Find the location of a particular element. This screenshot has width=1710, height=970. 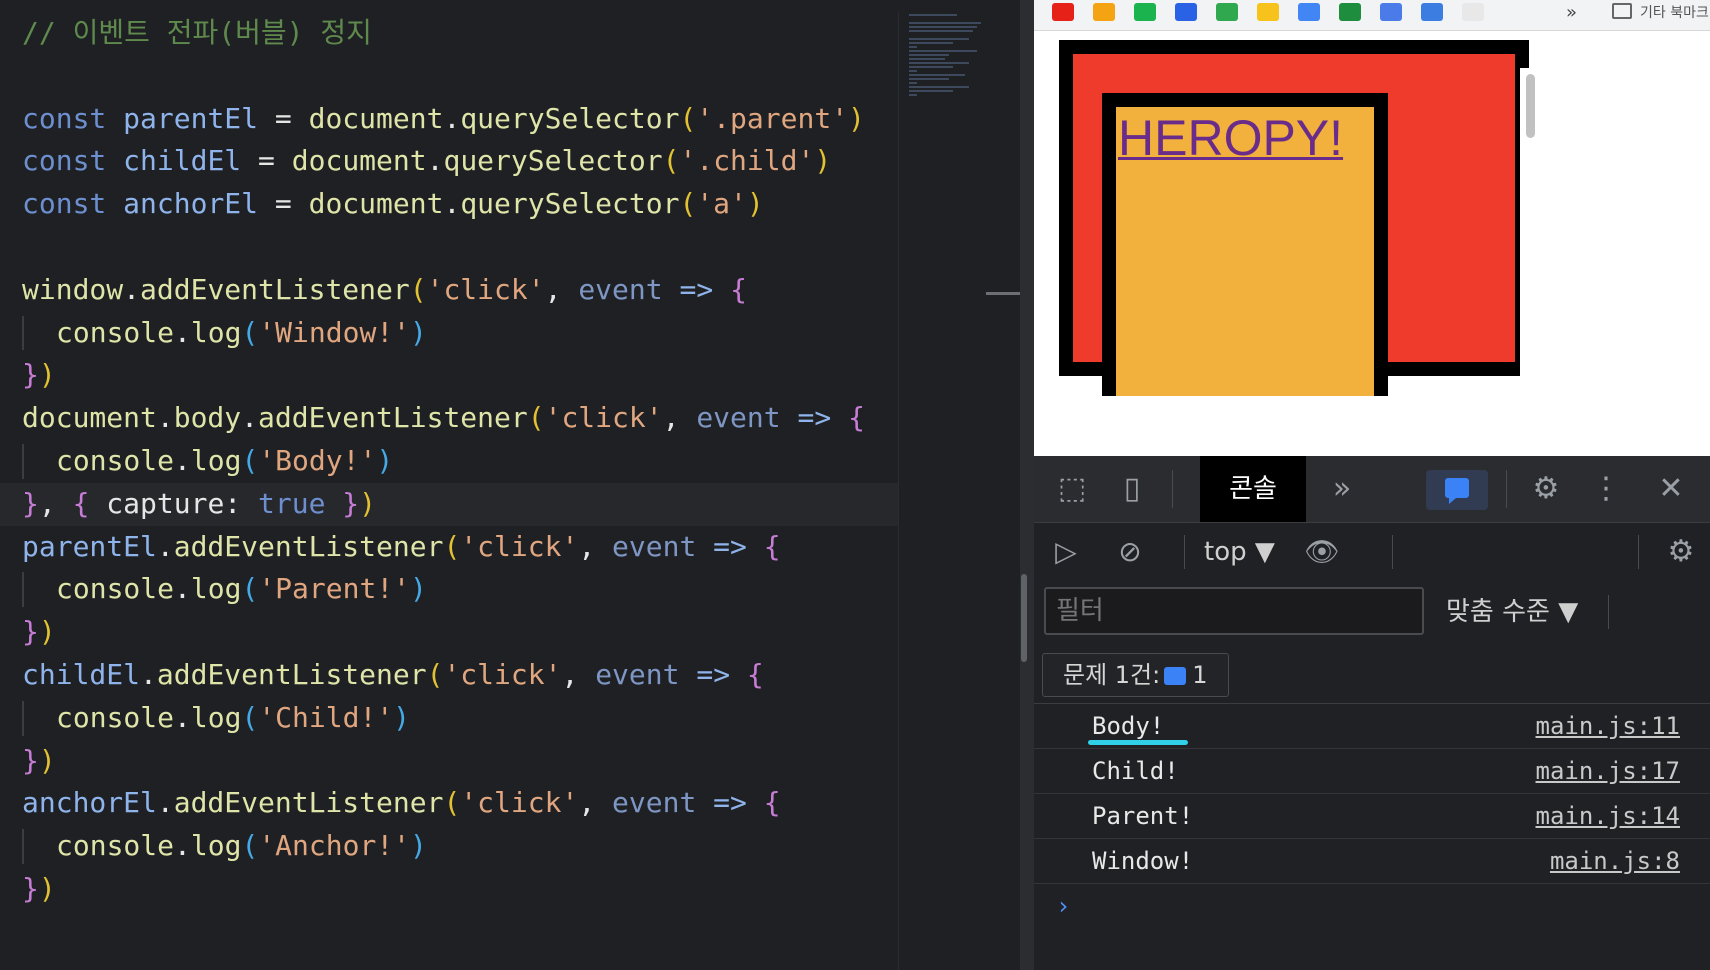

messages-button is located at coordinates (1457, 490).